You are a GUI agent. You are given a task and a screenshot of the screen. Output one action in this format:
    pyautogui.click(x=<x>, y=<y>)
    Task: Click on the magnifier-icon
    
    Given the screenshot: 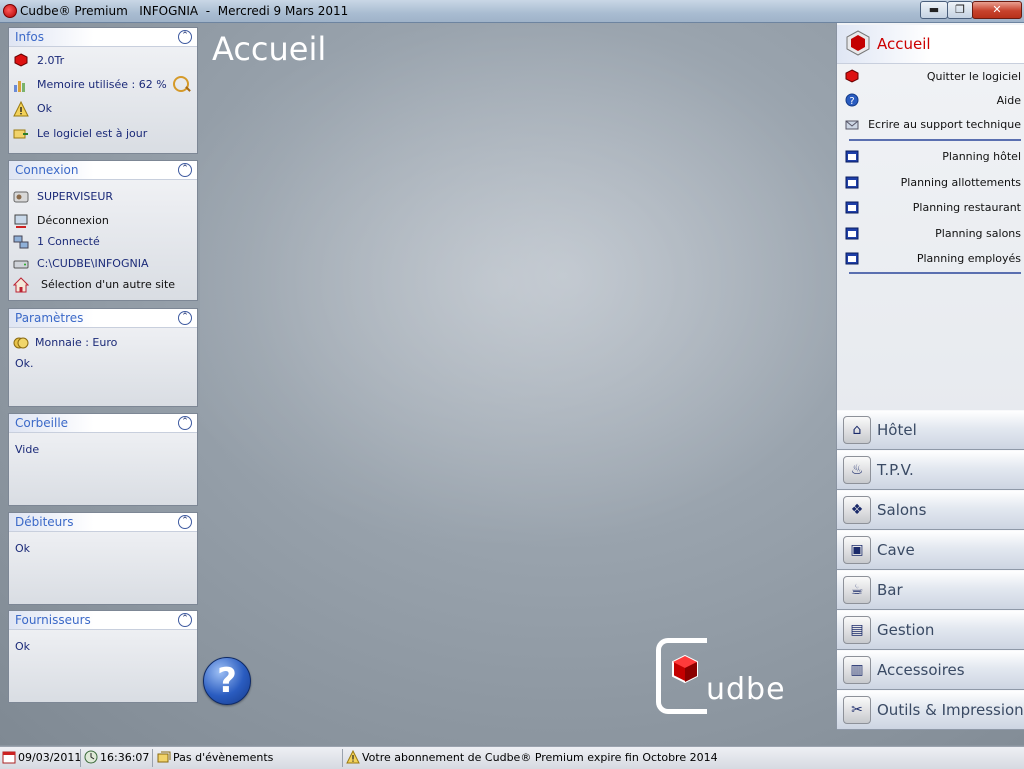 What is the action you would take?
    pyautogui.click(x=181, y=84)
    